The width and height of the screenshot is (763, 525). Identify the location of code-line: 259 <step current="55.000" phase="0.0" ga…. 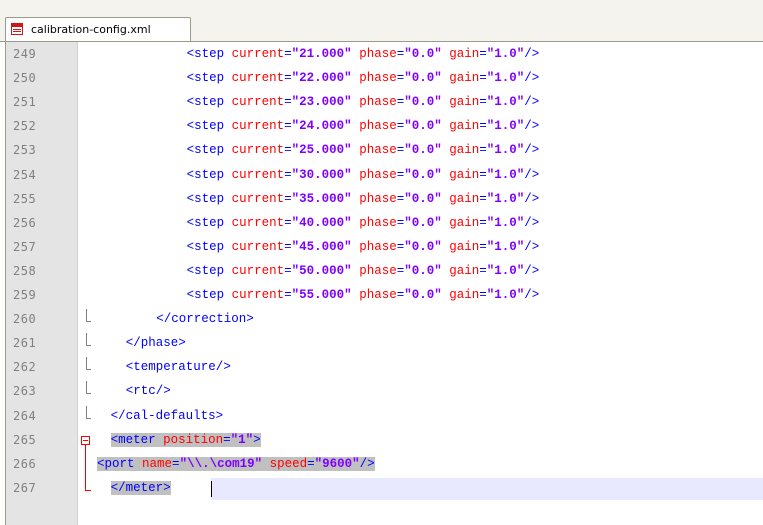
(384, 297).